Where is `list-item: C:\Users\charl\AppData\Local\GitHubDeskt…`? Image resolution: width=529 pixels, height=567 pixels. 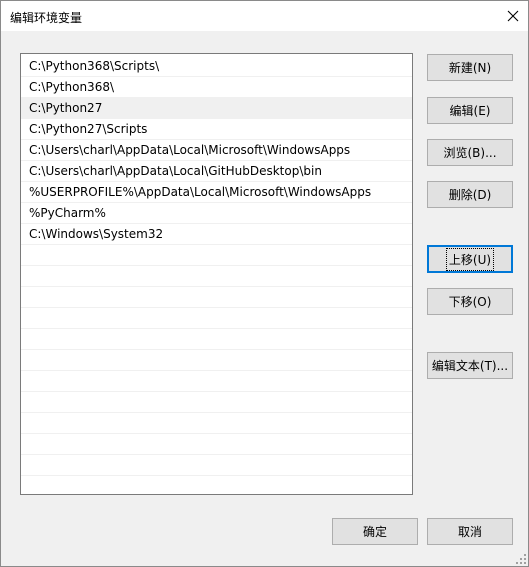
list-item: C:\Users\charl\AppData\Local\GitHubDeskt… is located at coordinates (216, 171).